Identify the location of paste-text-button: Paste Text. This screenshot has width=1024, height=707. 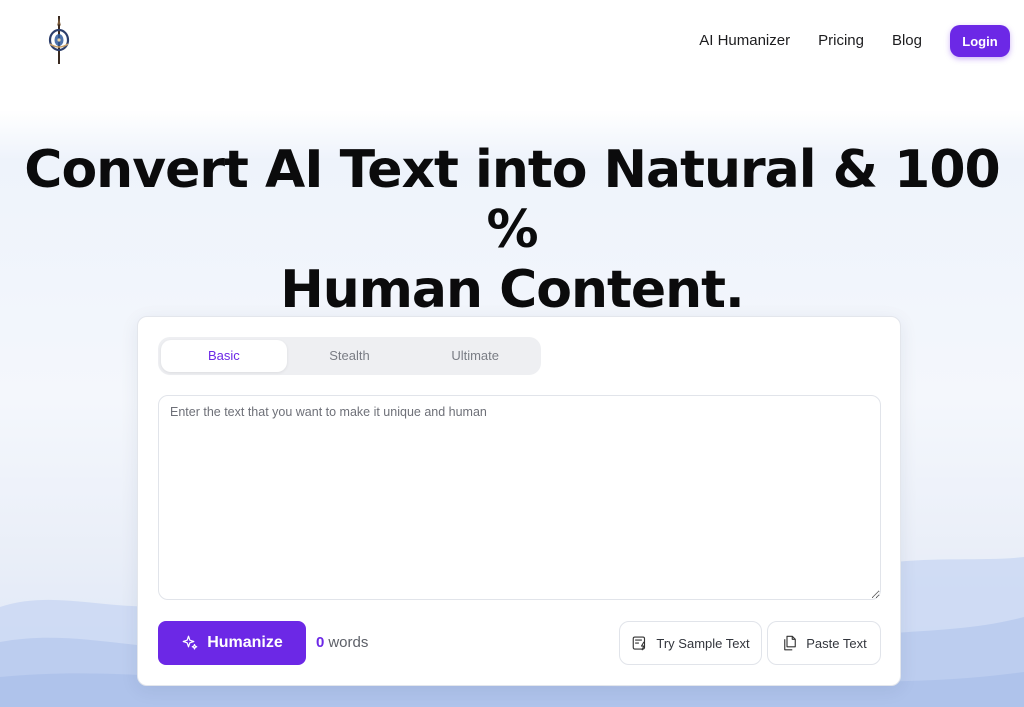
(824, 643).